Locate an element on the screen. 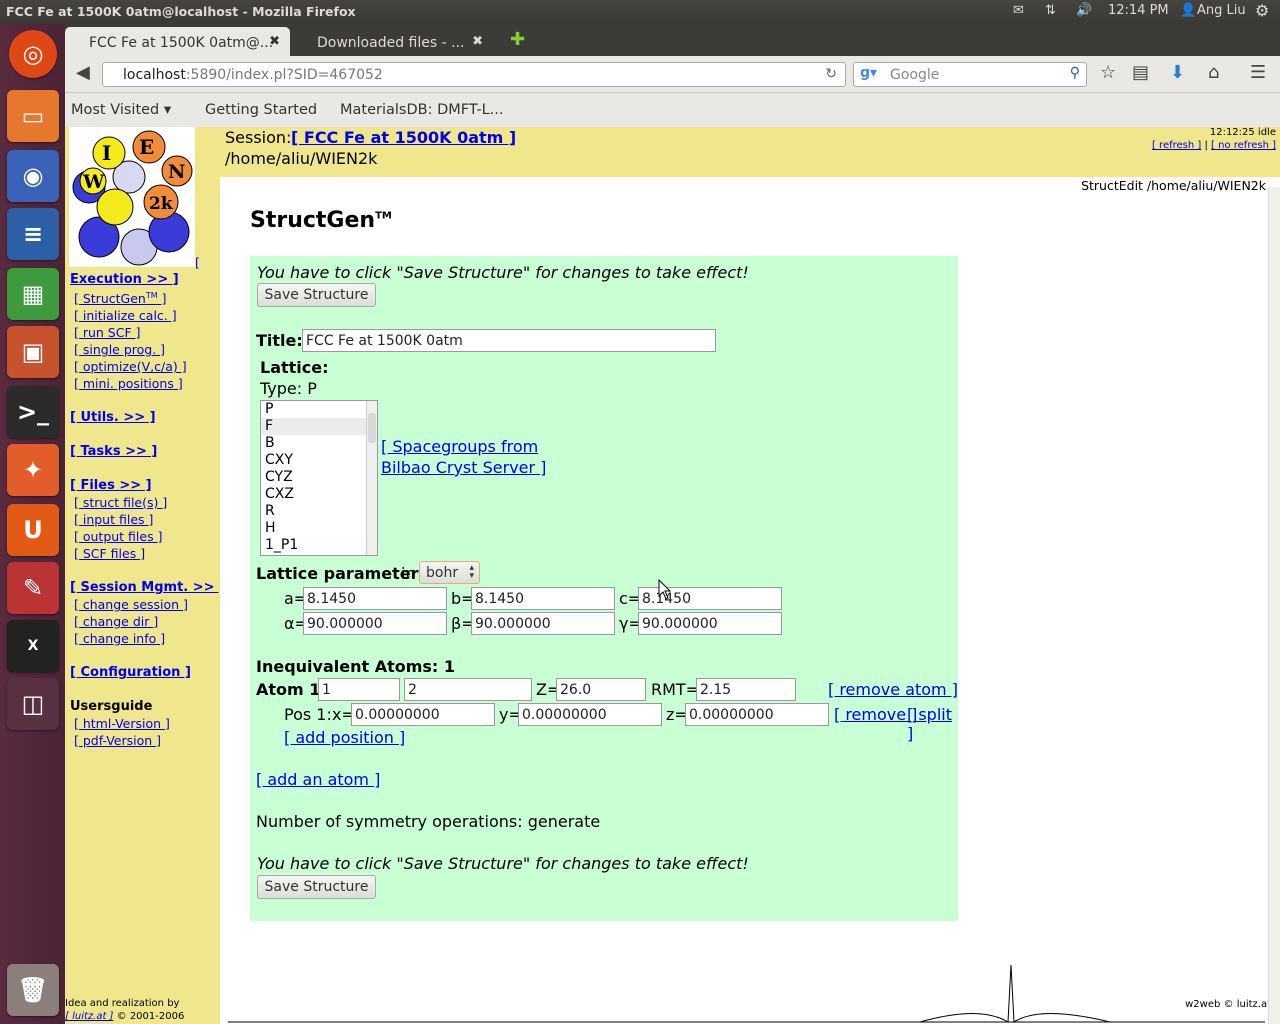  nav-utils: [ Utils. >> ] is located at coordinates (113, 417).